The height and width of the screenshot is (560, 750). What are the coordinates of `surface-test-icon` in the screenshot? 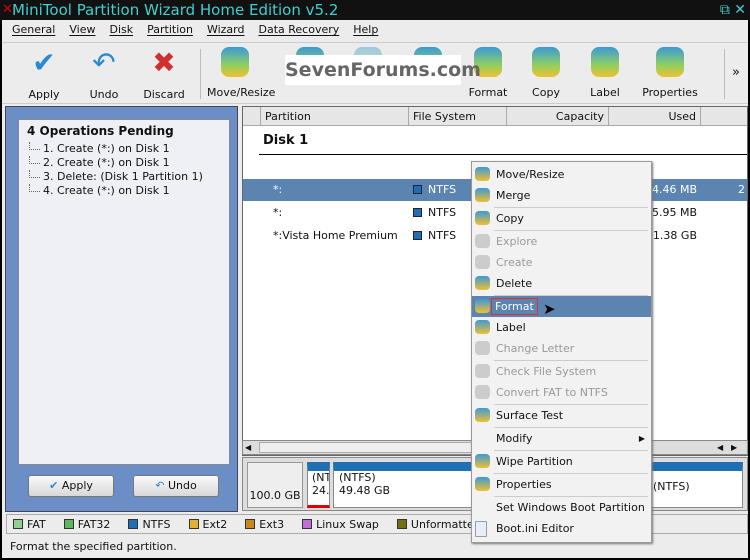 It's located at (482, 415).